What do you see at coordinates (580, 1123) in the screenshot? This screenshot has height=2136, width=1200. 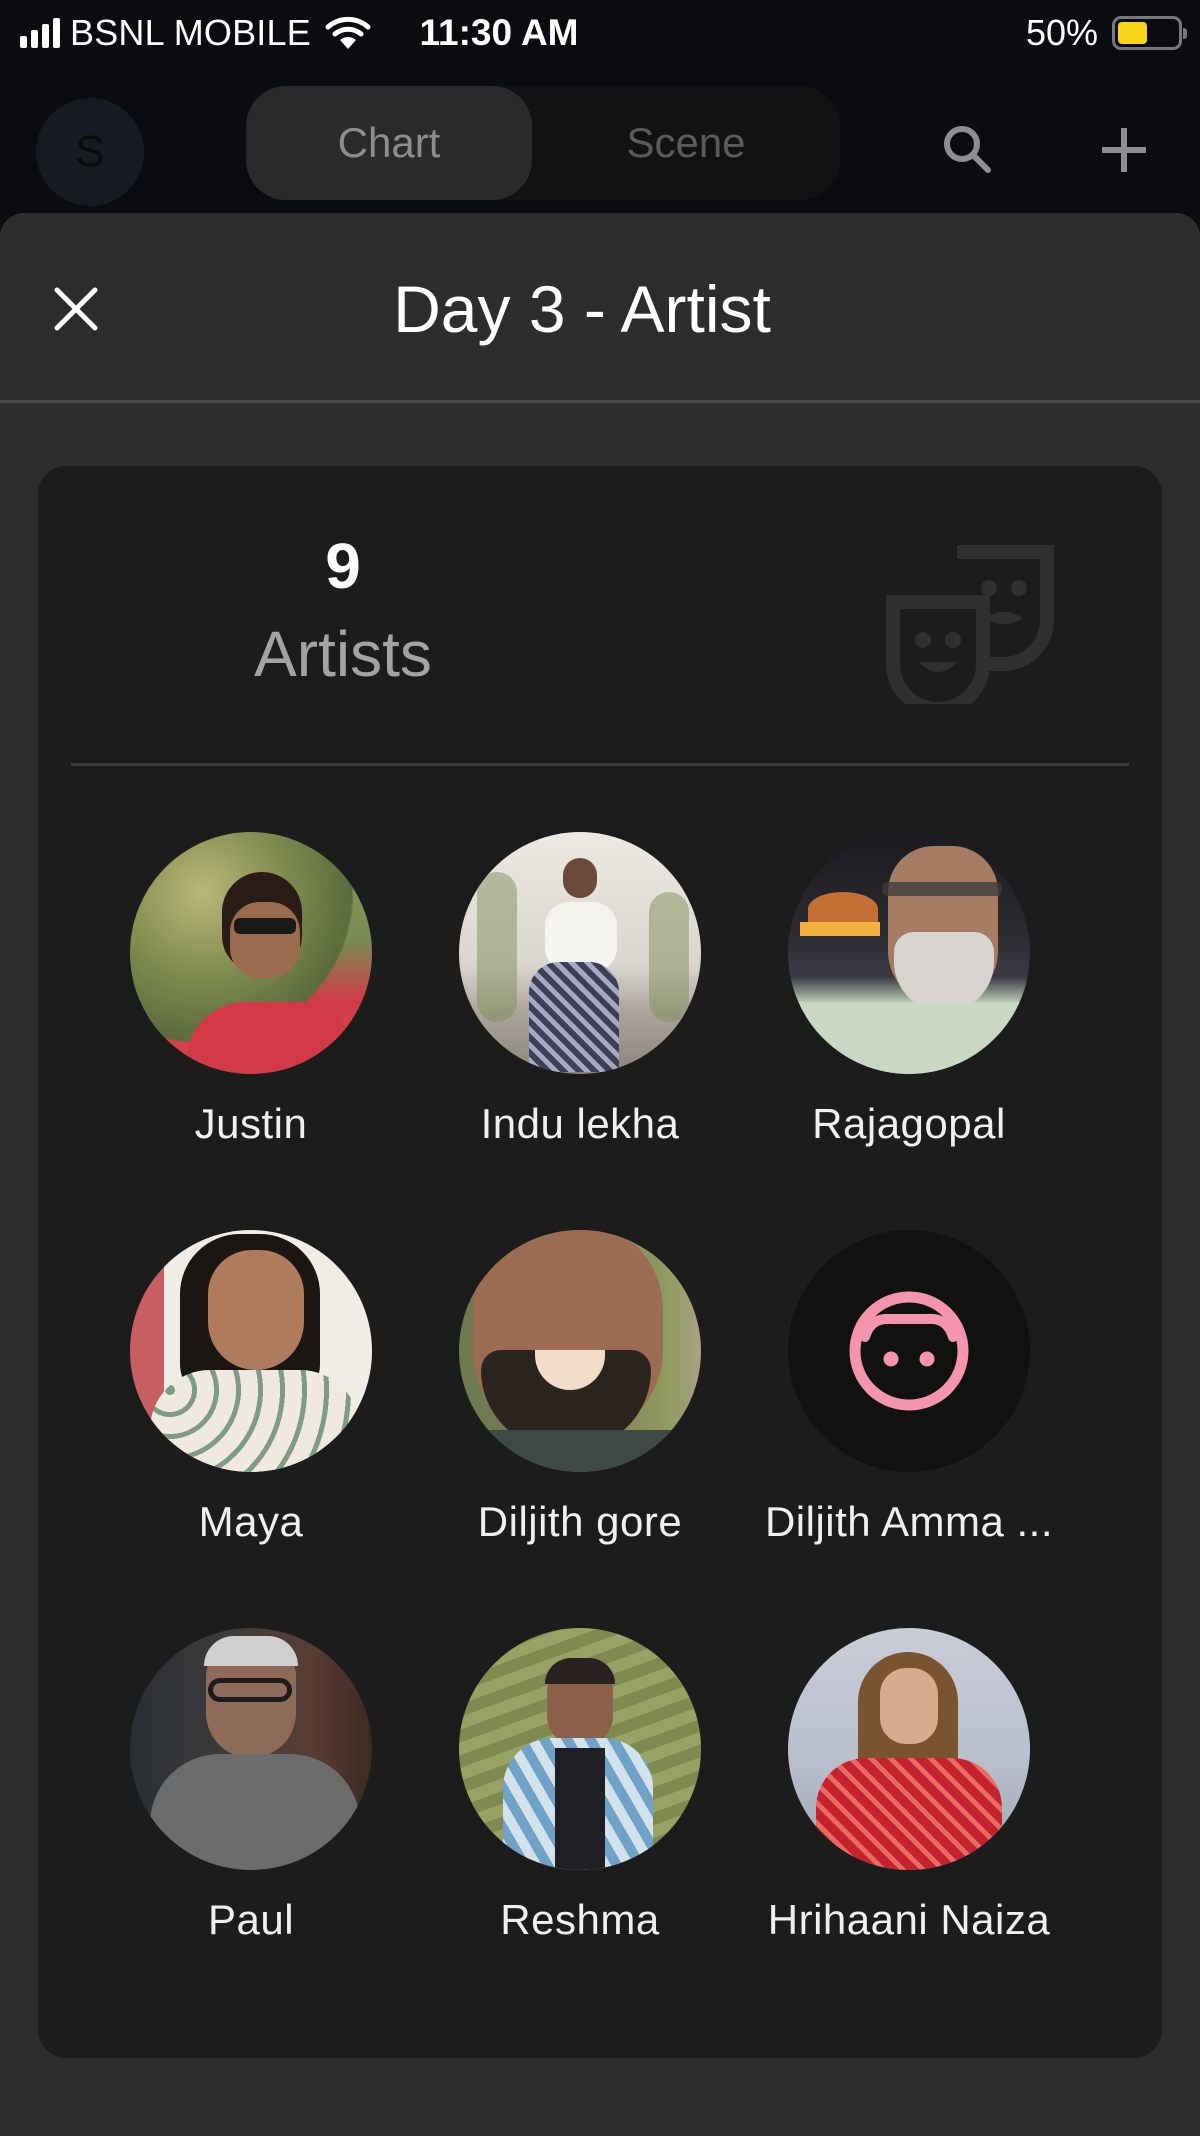 I see `artist-name: Indu lekha` at bounding box center [580, 1123].